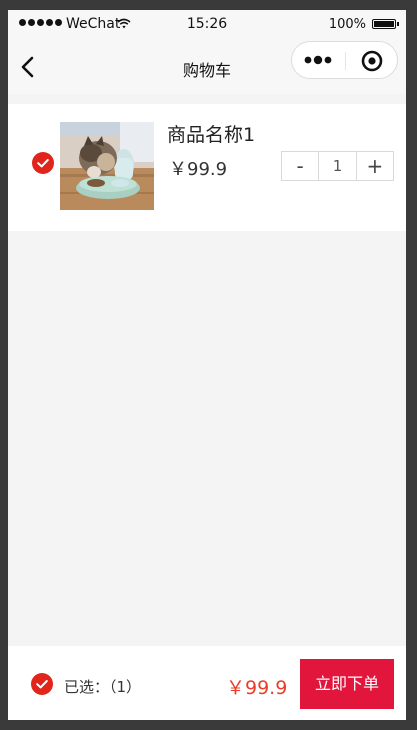 The height and width of the screenshot is (730, 417). I want to click on place-order-button: 立即下单, so click(347, 684).